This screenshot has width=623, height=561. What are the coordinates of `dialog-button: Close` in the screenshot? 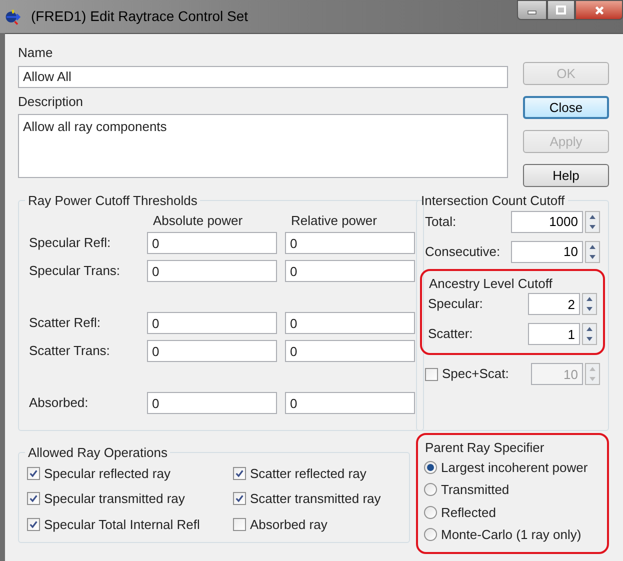 It's located at (566, 107).